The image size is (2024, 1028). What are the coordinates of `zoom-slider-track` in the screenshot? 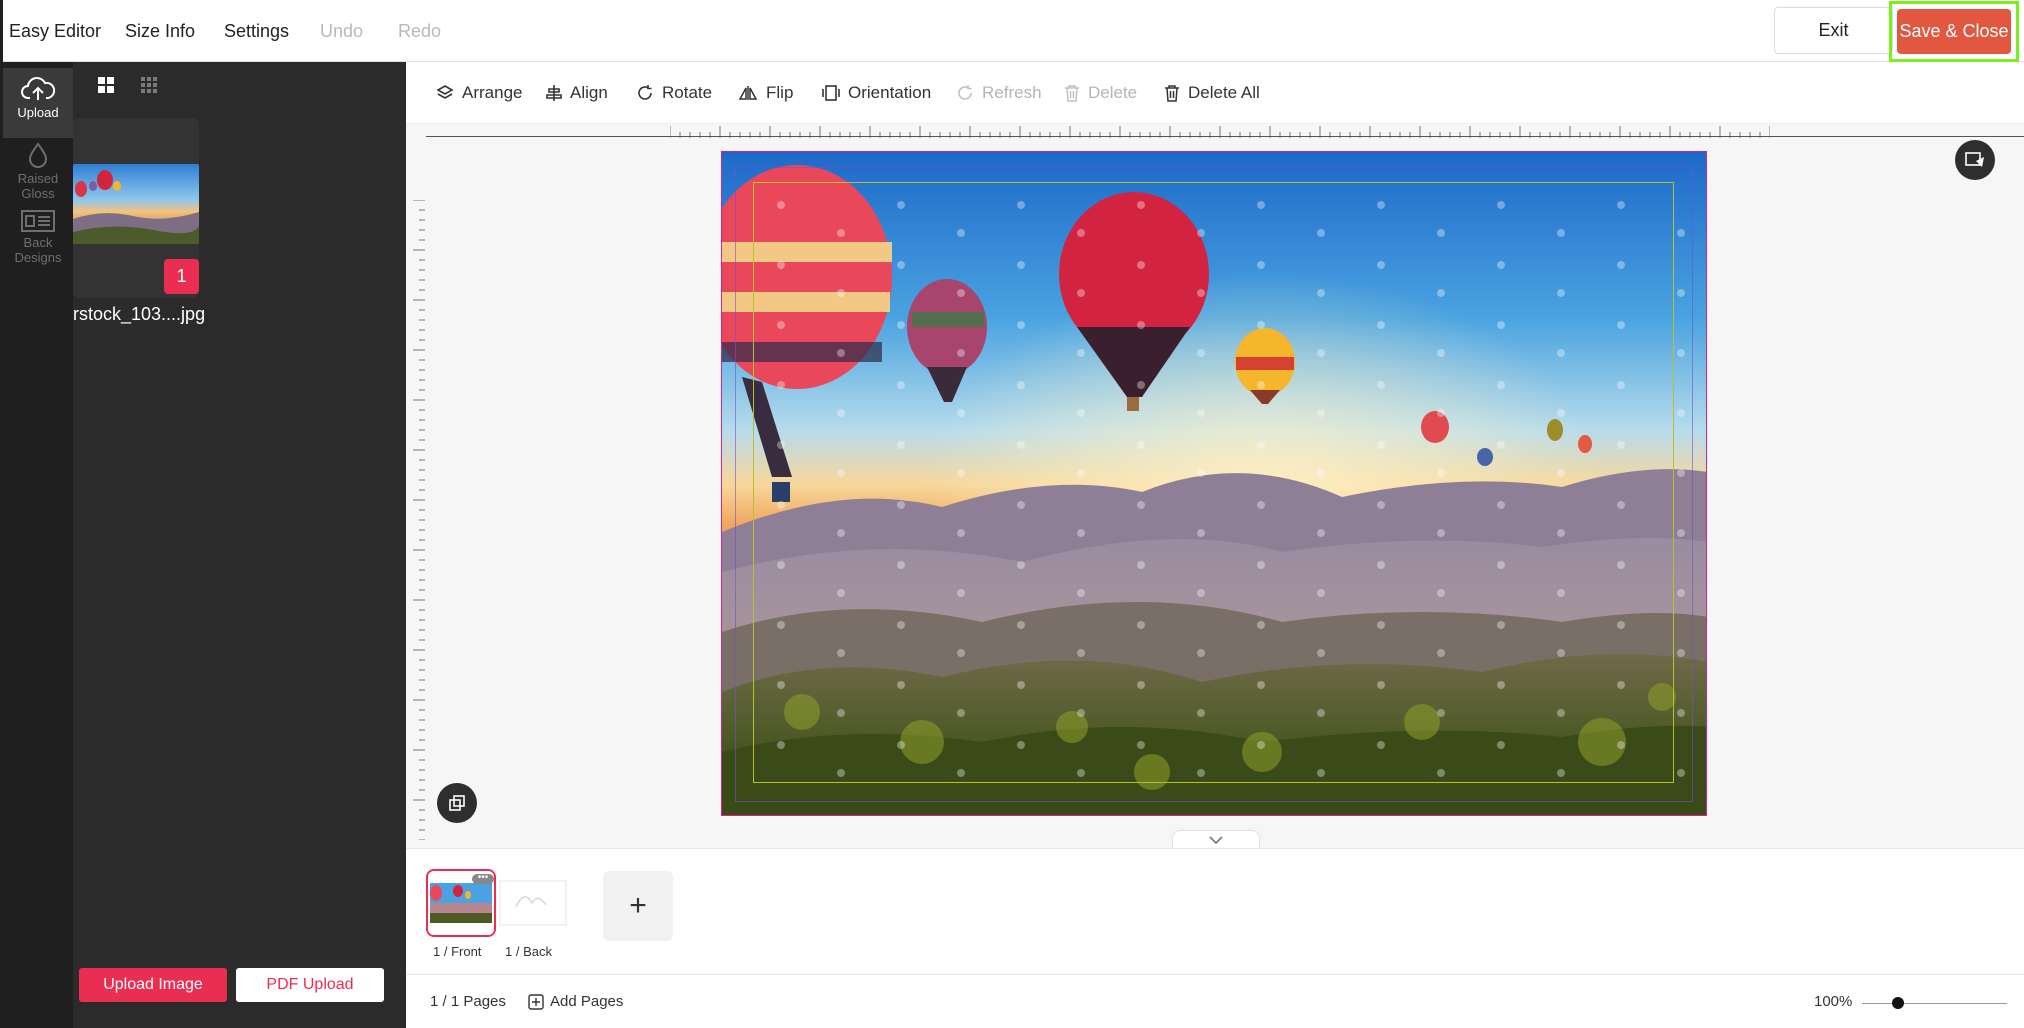 It's located at (1934, 1003).